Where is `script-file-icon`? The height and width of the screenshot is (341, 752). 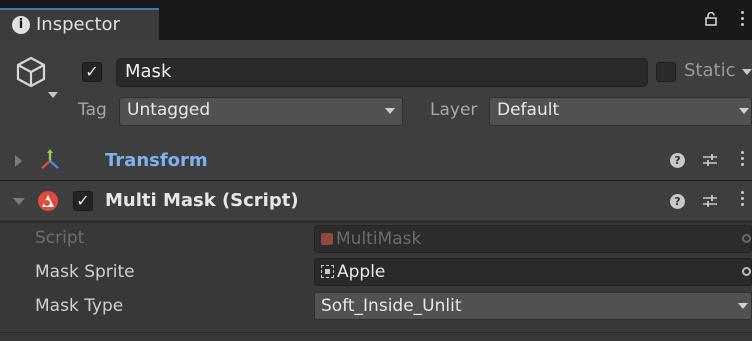 script-file-icon is located at coordinates (327, 239).